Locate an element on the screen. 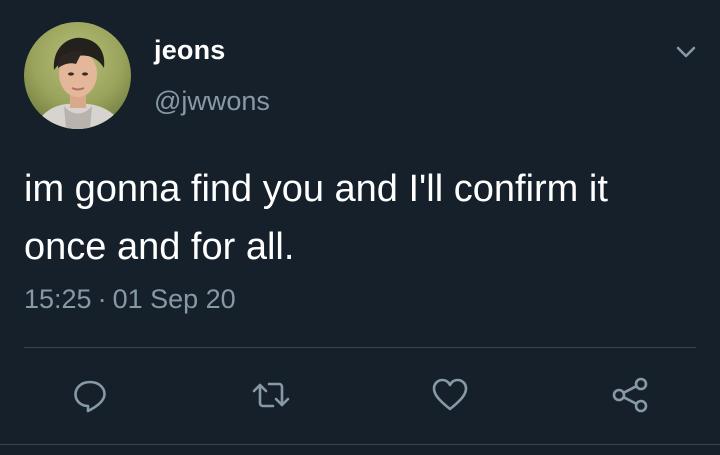  user-handle: @jwwons is located at coordinates (212, 101).